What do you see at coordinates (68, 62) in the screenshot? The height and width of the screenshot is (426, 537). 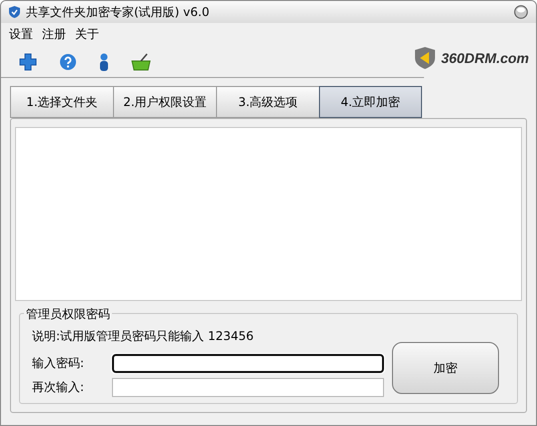 I see `help-icon` at bounding box center [68, 62].